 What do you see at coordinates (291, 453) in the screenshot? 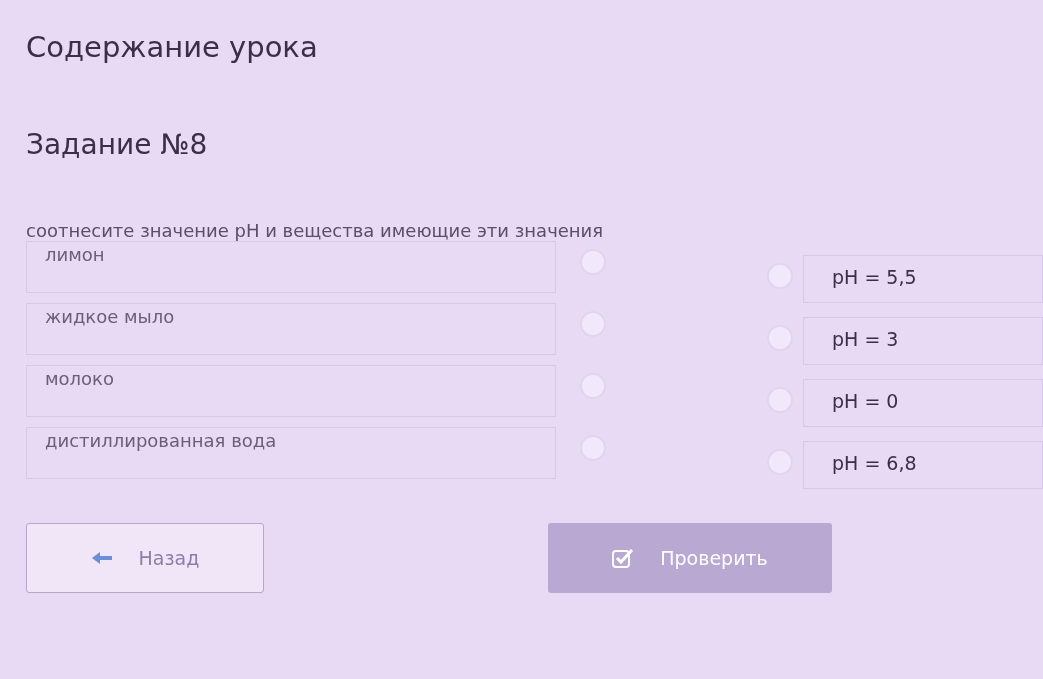
I see `substance-item: дистиллированная вода` at bounding box center [291, 453].